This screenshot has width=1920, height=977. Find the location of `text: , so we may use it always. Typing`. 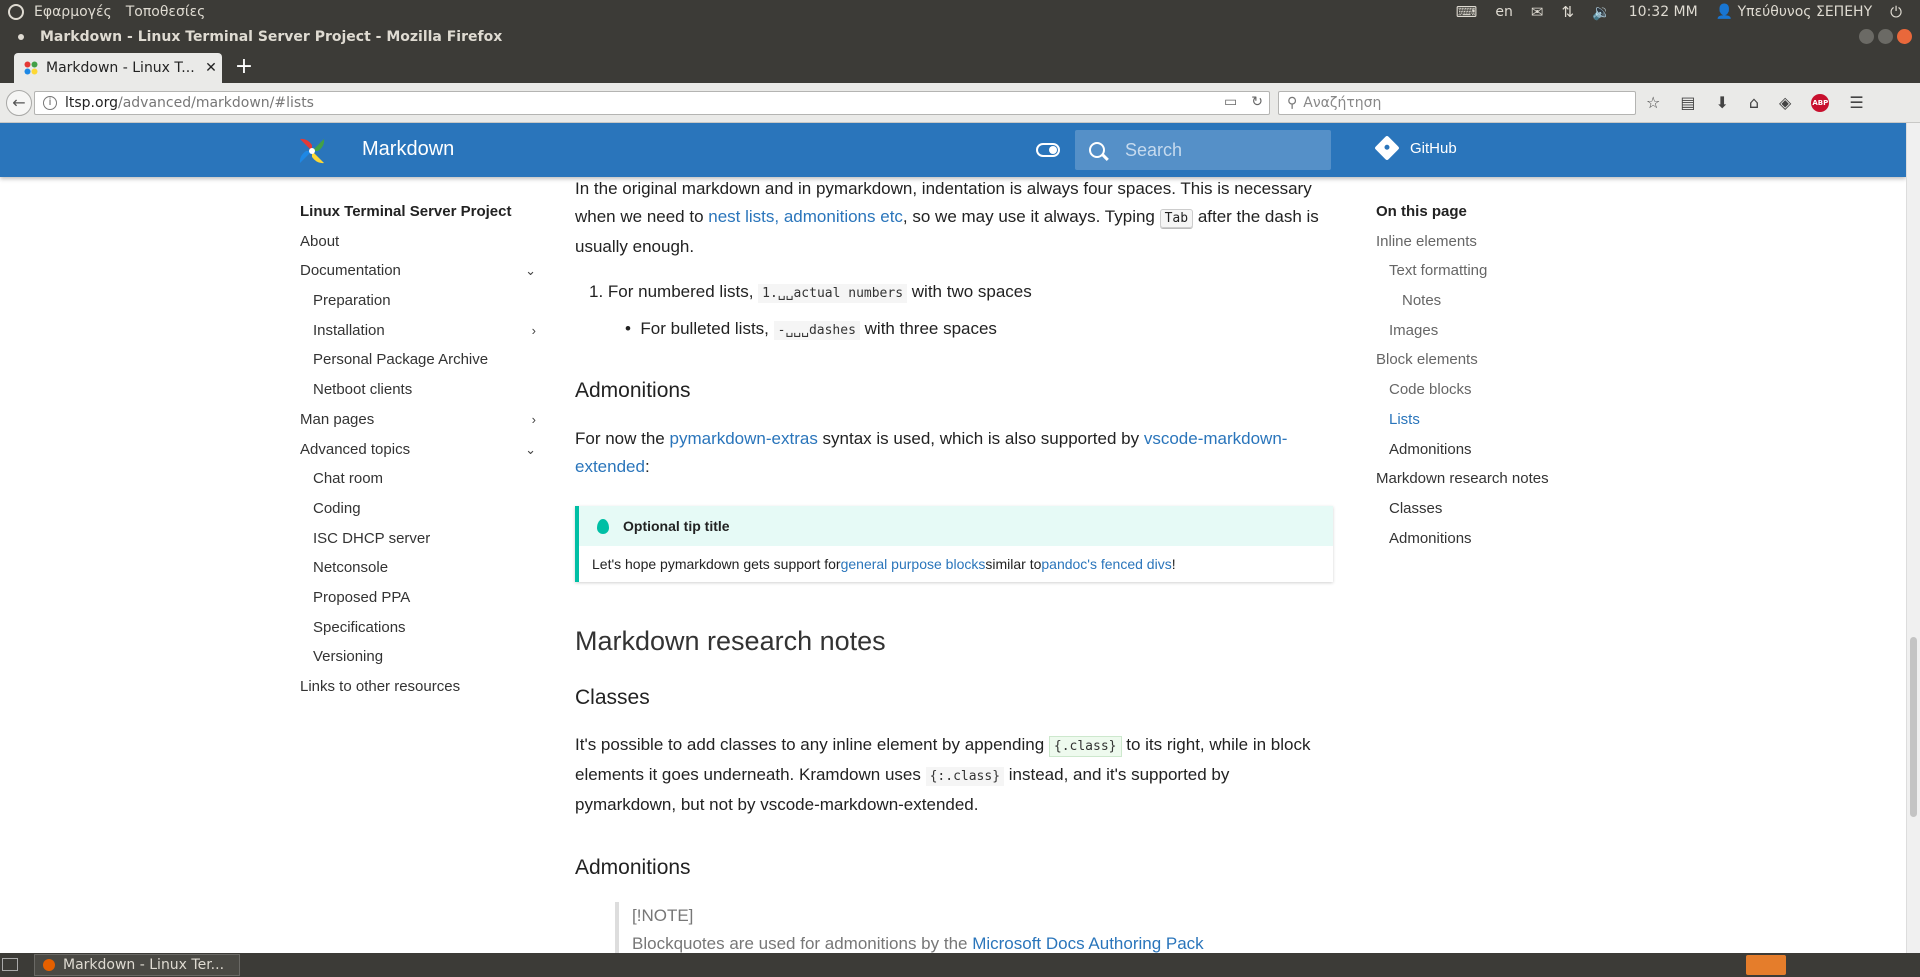

text: , so we may use it always. Typing is located at coordinates (1031, 216).